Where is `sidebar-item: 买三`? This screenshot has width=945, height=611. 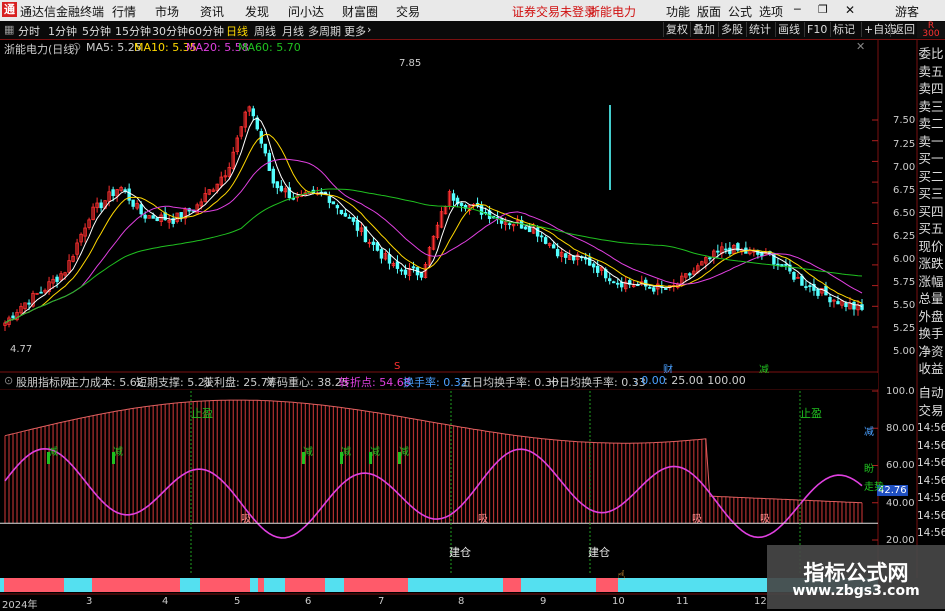
sidebar-item: 买三 is located at coordinates (931, 194).